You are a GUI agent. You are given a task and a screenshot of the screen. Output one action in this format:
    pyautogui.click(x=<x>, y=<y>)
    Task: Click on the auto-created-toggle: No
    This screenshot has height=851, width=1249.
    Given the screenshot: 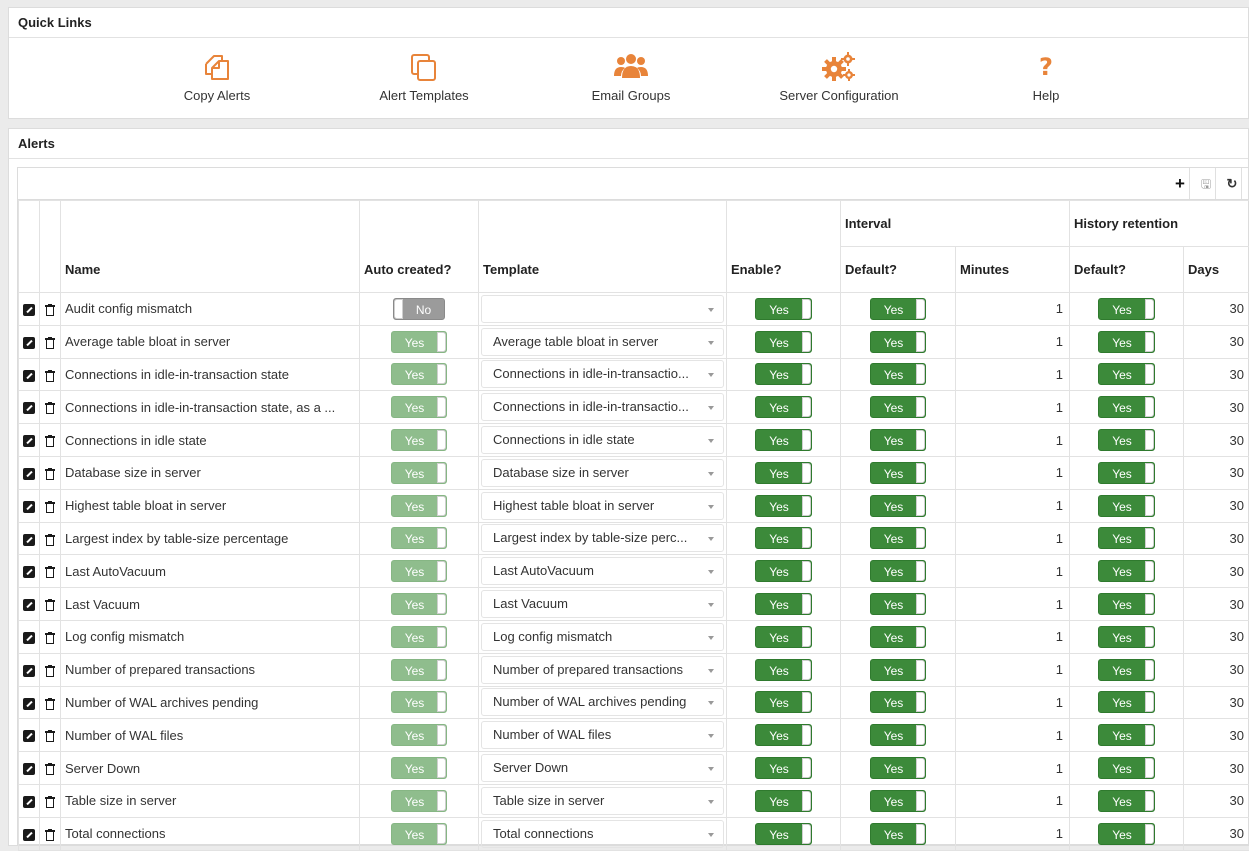 What is the action you would take?
    pyautogui.click(x=419, y=309)
    